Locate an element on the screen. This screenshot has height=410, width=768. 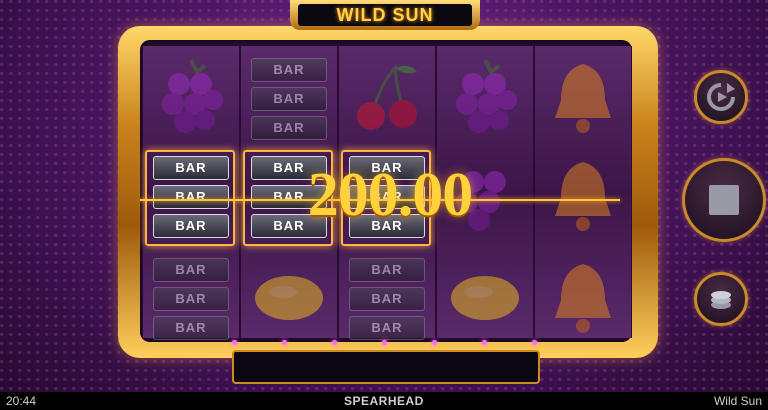
clock: 20:44 is located at coordinates (21, 401).